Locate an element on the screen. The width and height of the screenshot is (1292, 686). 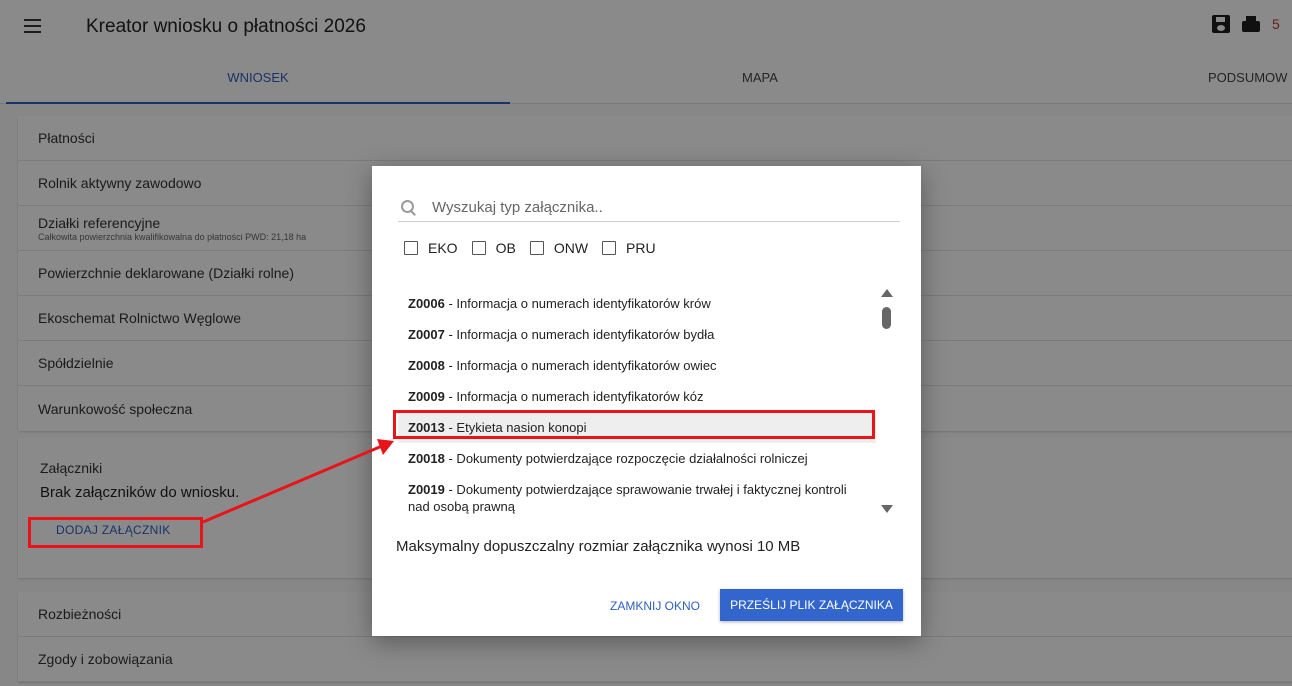
filter-label: ONW is located at coordinates (571, 248).